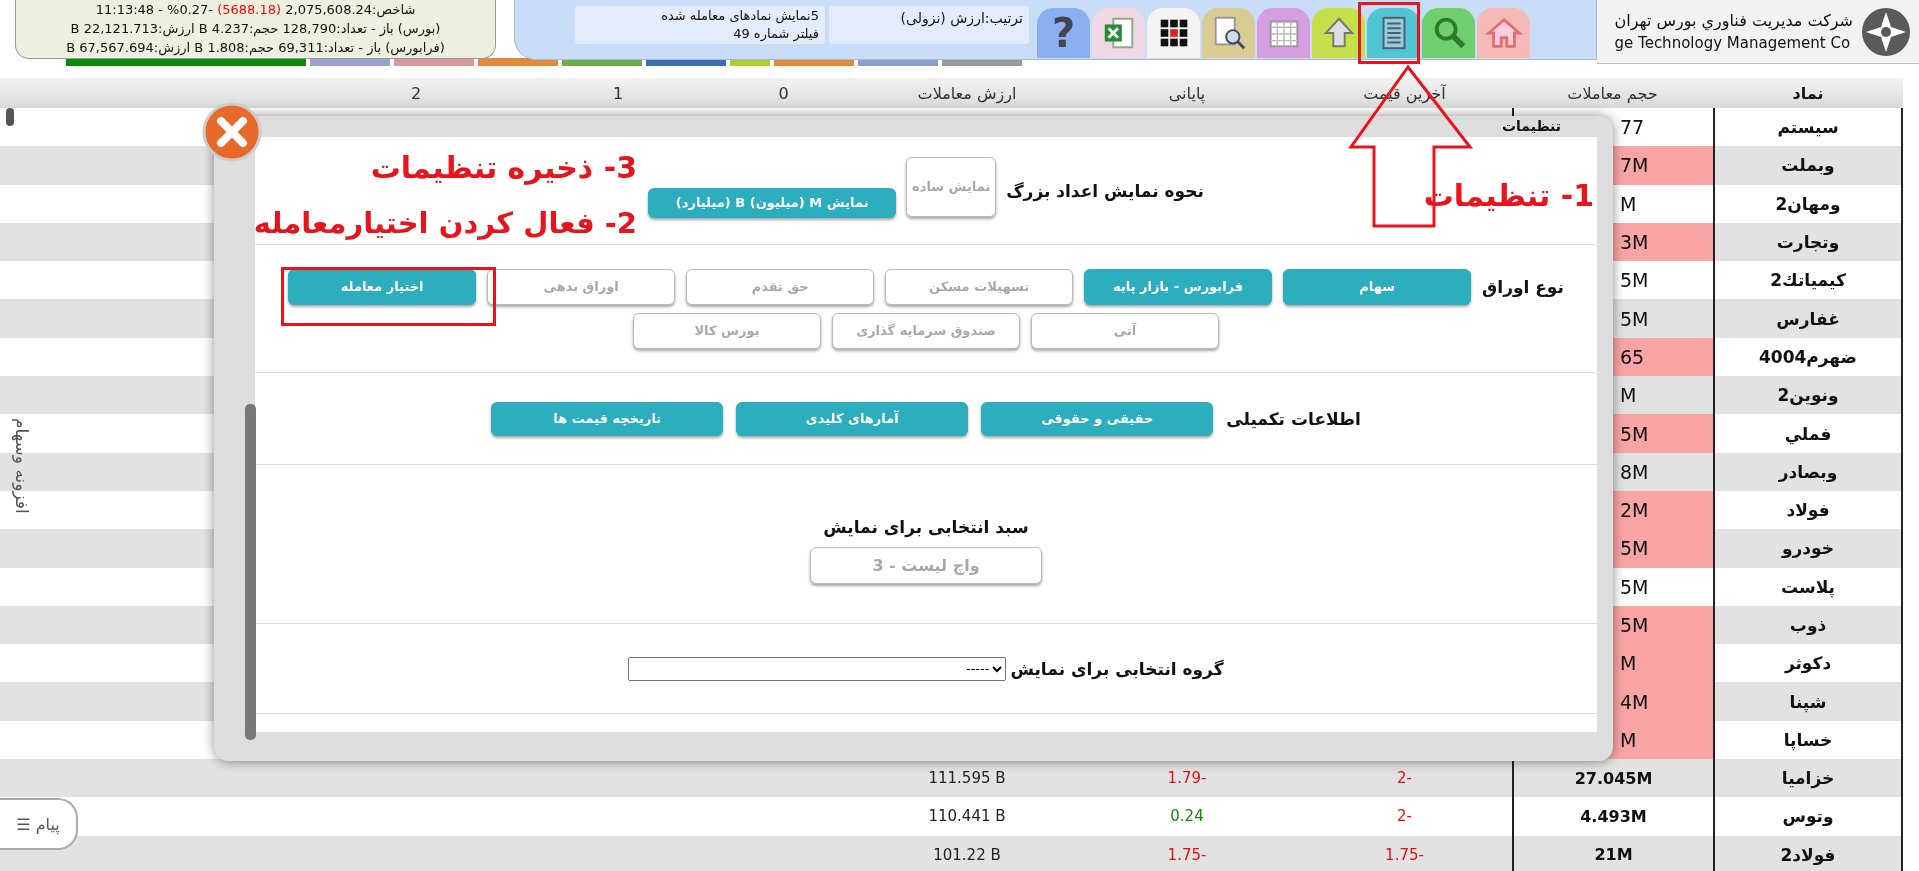 Image resolution: width=1919 pixels, height=871 pixels. Describe the element at coordinates (607, 418) in the screenshot. I see `toggle-button: تاریخچه قیمت ها` at that location.